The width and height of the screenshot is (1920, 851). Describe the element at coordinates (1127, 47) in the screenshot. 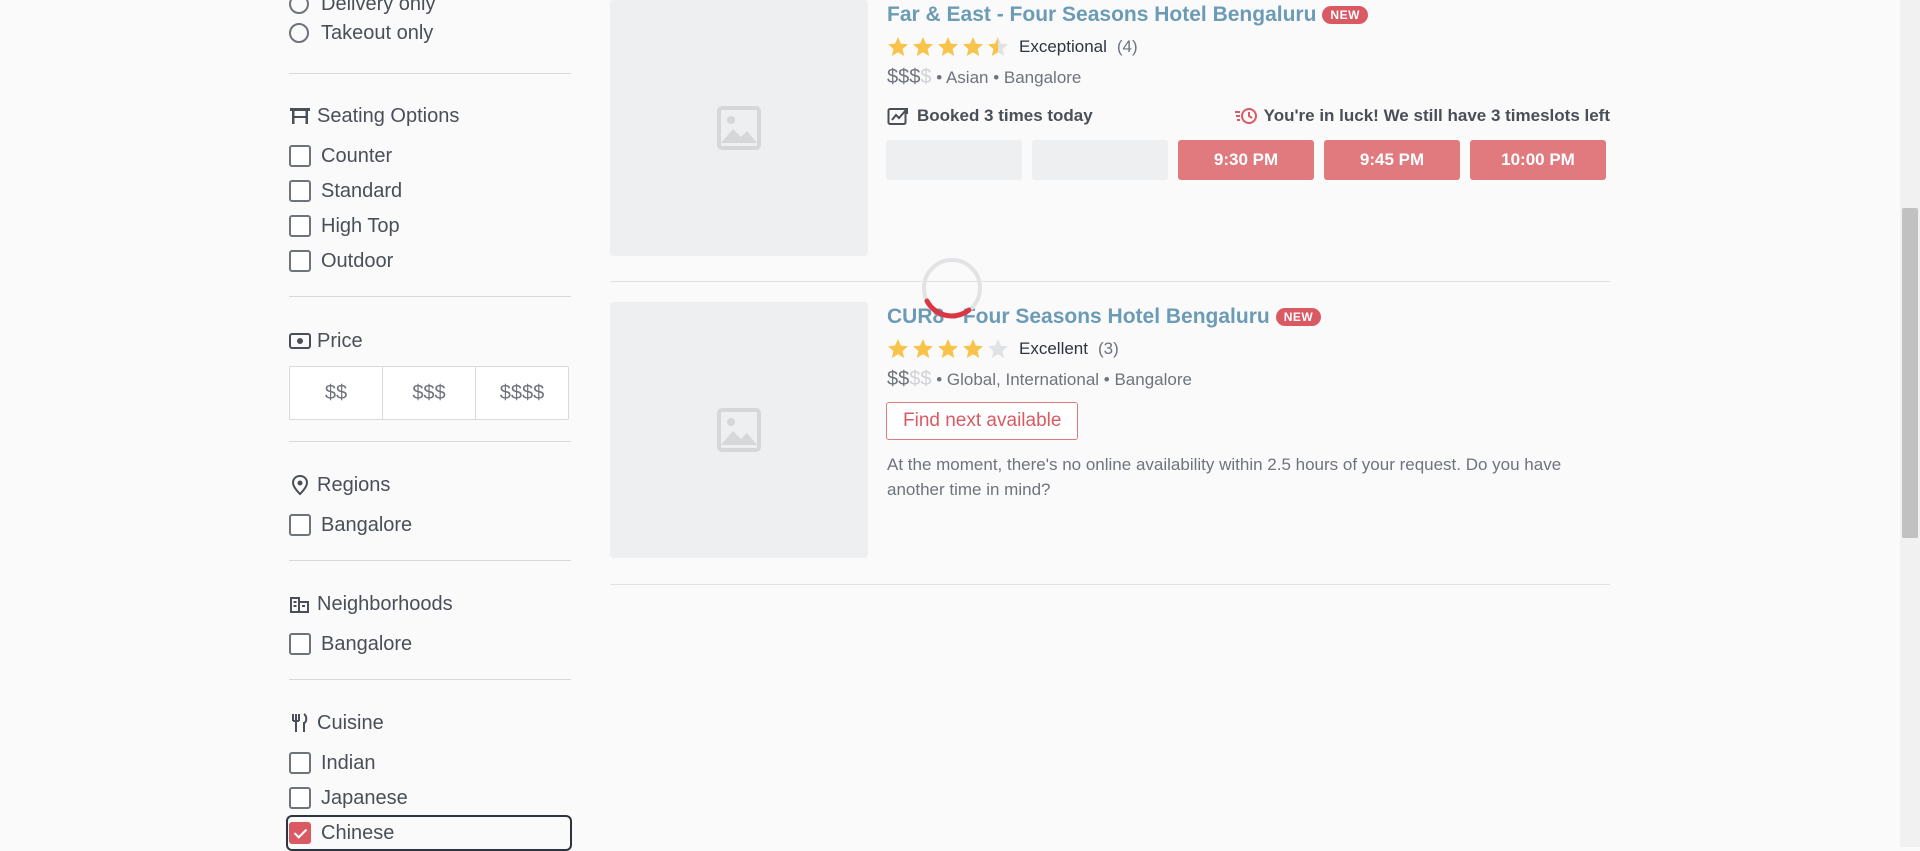

I see `review-count: (4)` at that location.